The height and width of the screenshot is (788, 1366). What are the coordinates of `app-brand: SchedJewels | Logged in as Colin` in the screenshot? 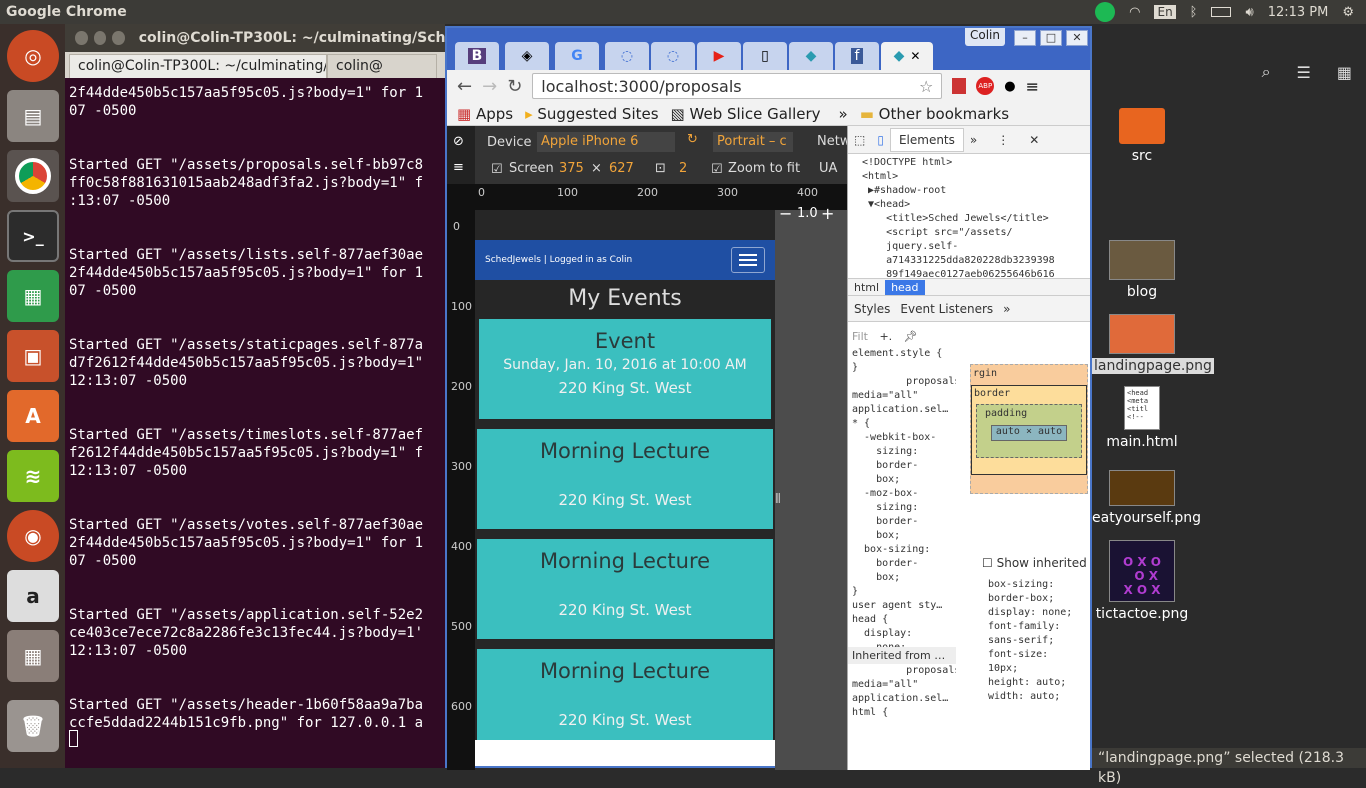 It's located at (558, 260).